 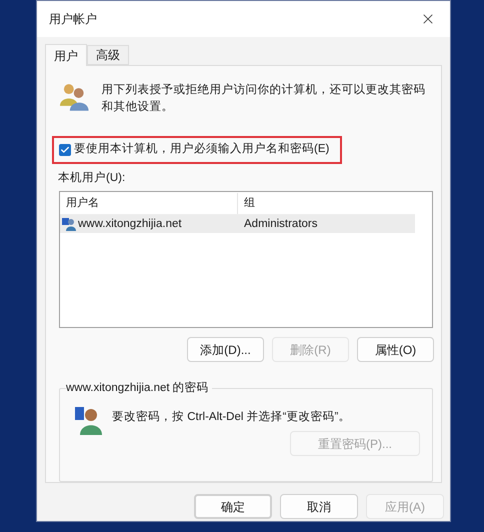 I want to click on window-title: 用户帐户, so click(x=73, y=19).